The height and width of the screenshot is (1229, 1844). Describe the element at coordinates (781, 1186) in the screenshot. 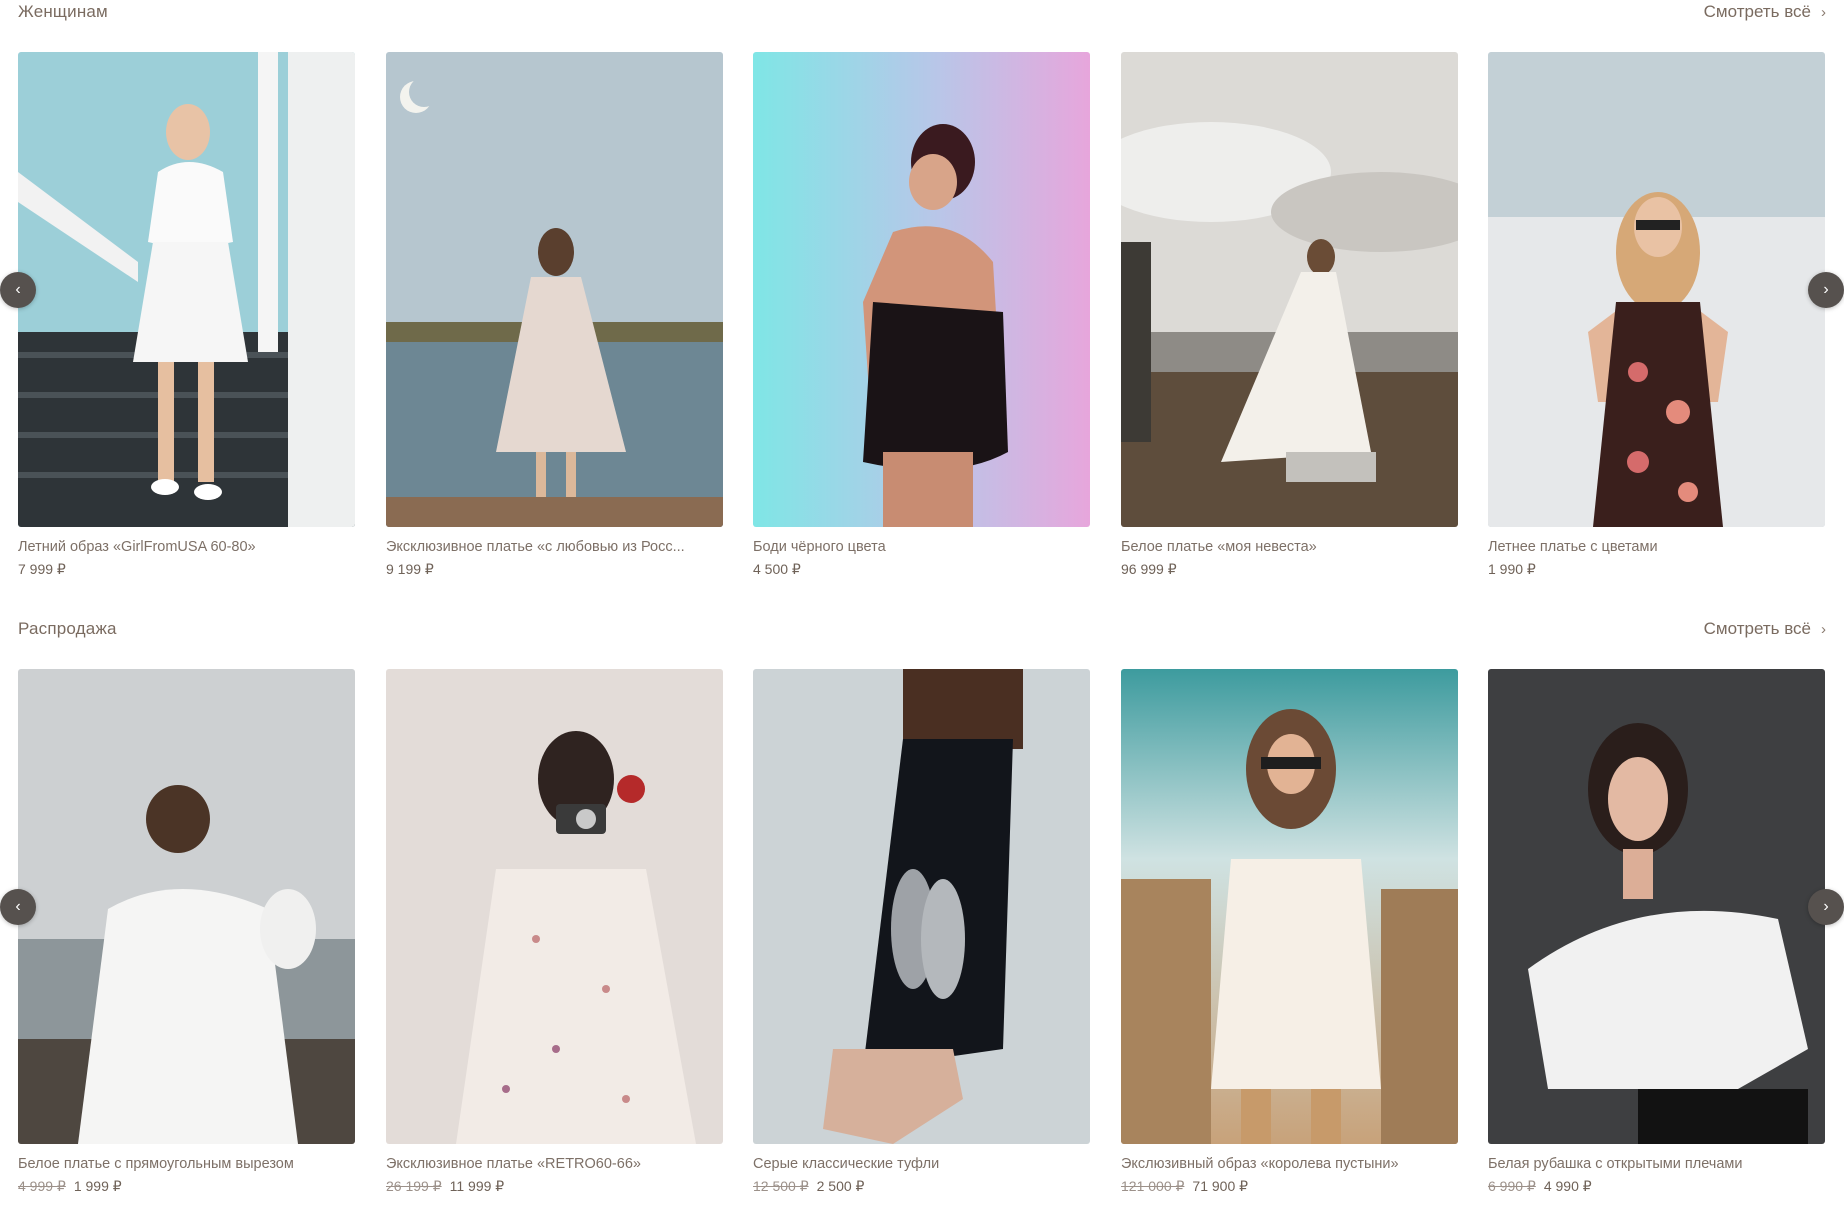

I see `price-old: 12 500 ₽` at that location.